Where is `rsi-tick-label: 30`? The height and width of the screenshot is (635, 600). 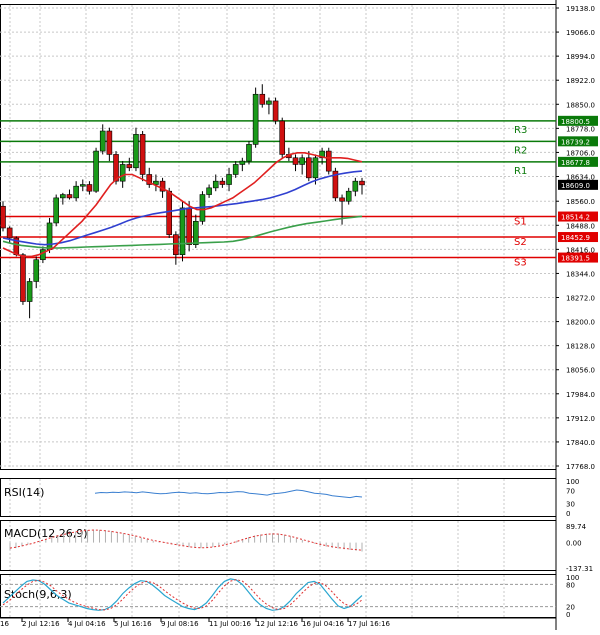
rsi-tick-label: 30 is located at coordinates (570, 504).